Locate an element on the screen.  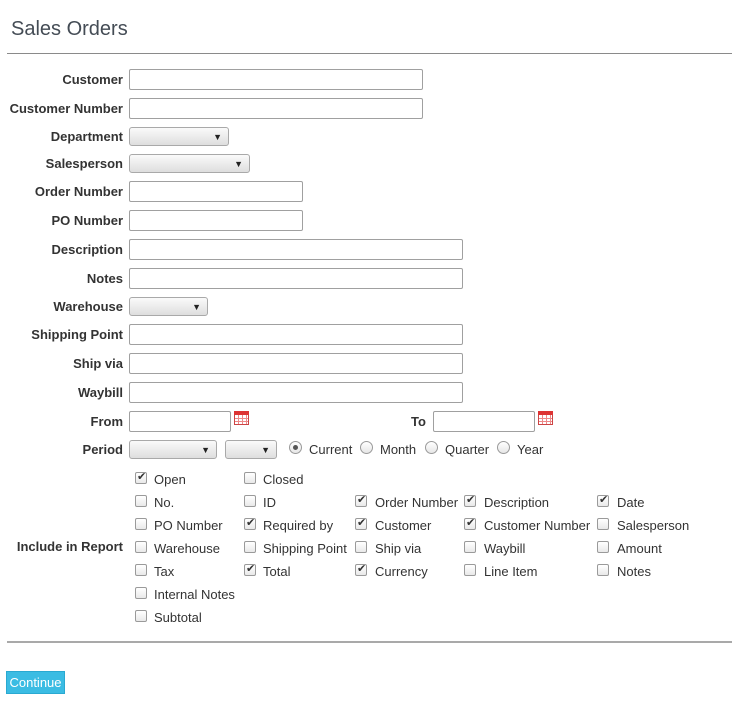
checkbox-shipping-point is located at coordinates (250, 547).